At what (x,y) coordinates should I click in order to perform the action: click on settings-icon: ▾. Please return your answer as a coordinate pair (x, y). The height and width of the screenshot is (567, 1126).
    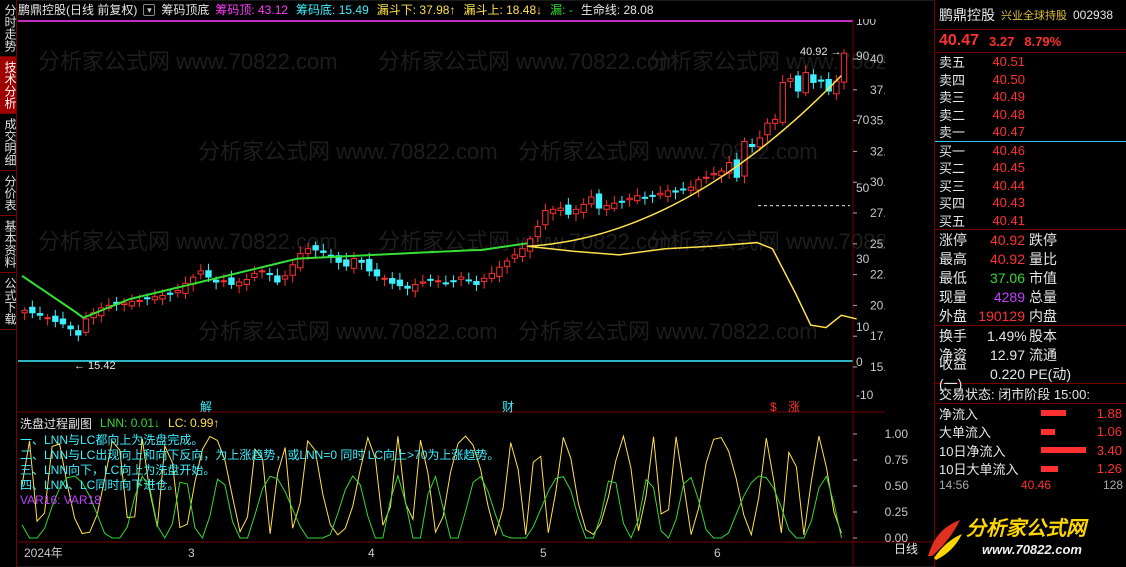
    Looking at the image, I should click on (149, 9).